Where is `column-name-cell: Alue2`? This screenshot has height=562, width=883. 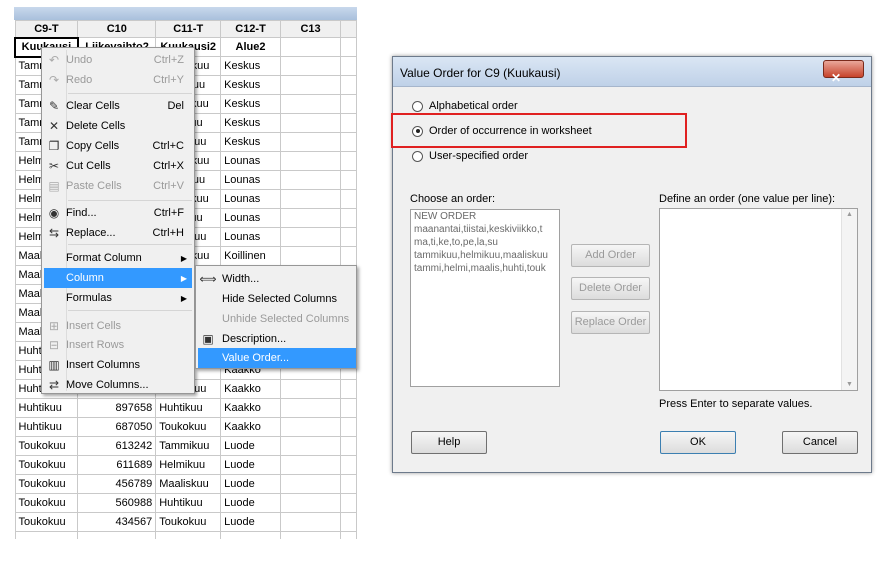 column-name-cell: Alue2 is located at coordinates (250, 47).